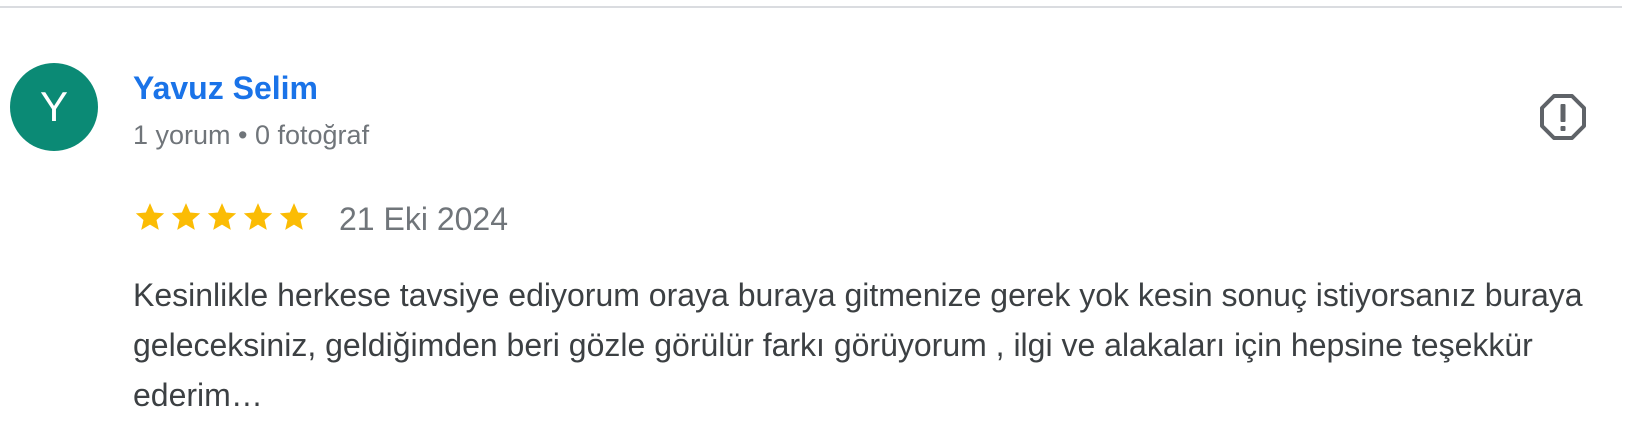 This screenshot has height=442, width=1652. What do you see at coordinates (811, 7) in the screenshot?
I see `section-divider` at bounding box center [811, 7].